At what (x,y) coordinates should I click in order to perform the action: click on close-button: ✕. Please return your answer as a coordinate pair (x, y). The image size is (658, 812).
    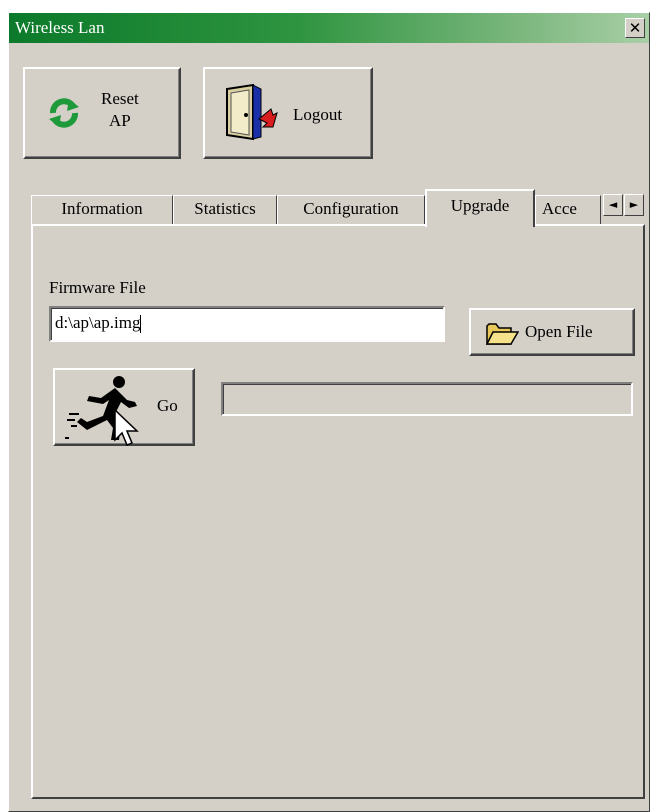
    Looking at the image, I should click on (635, 28).